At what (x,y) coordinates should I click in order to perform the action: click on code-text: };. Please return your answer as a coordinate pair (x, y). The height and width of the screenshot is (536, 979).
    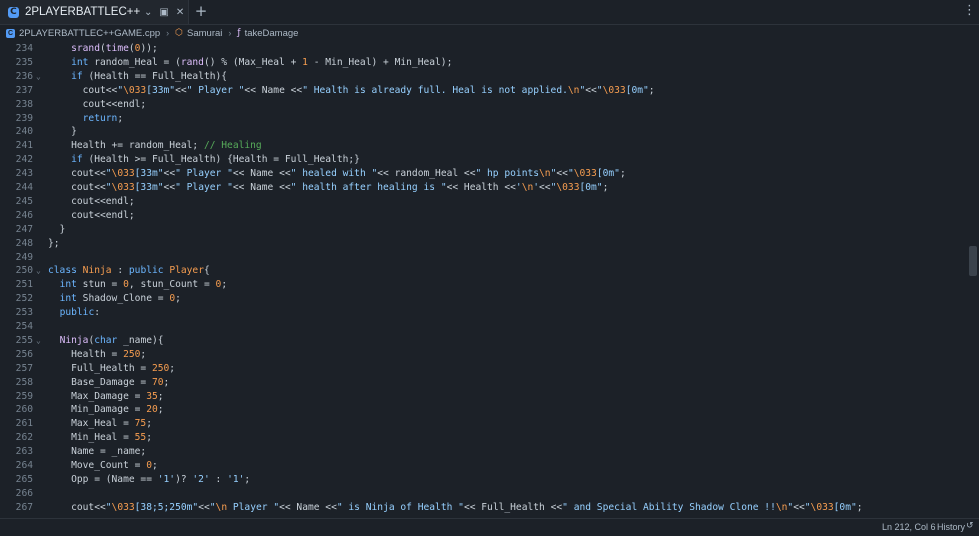
    Looking at the image, I should click on (54, 243).